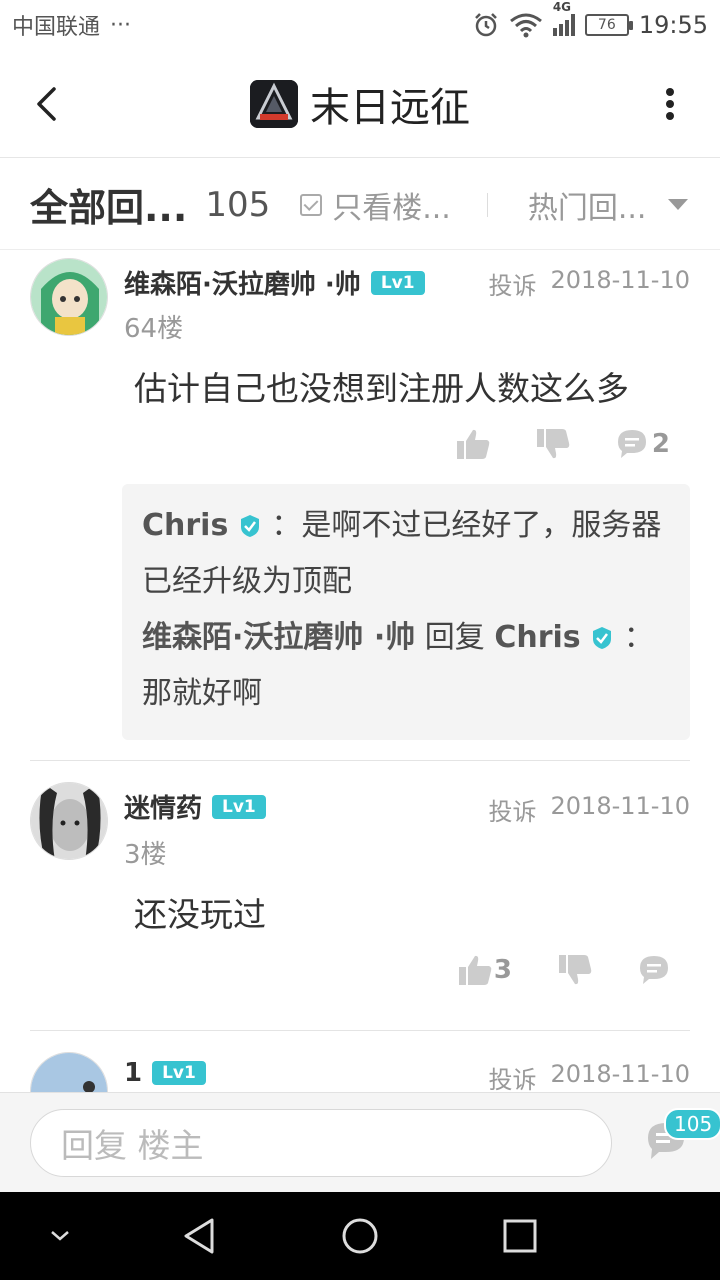 Image resolution: width=720 pixels, height=1280 pixels. What do you see at coordinates (660, 444) in the screenshot?
I see `comment-count: 2` at bounding box center [660, 444].